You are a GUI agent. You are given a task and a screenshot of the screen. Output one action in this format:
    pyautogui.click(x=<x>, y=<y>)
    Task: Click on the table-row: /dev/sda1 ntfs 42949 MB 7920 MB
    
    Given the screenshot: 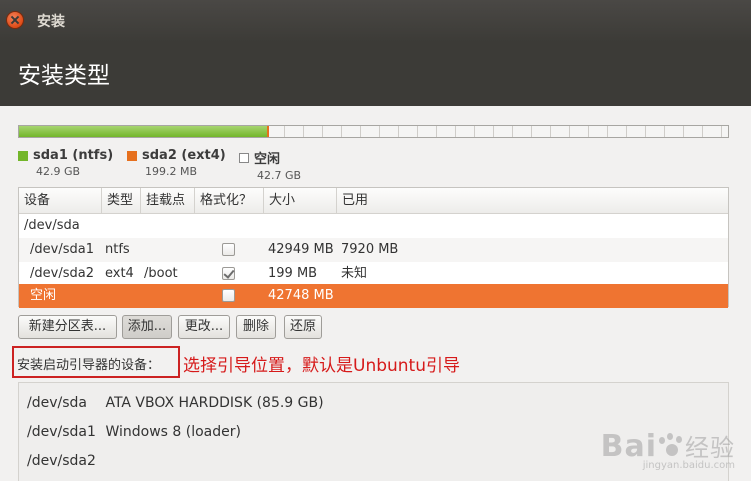 What is the action you would take?
    pyautogui.click(x=373, y=250)
    